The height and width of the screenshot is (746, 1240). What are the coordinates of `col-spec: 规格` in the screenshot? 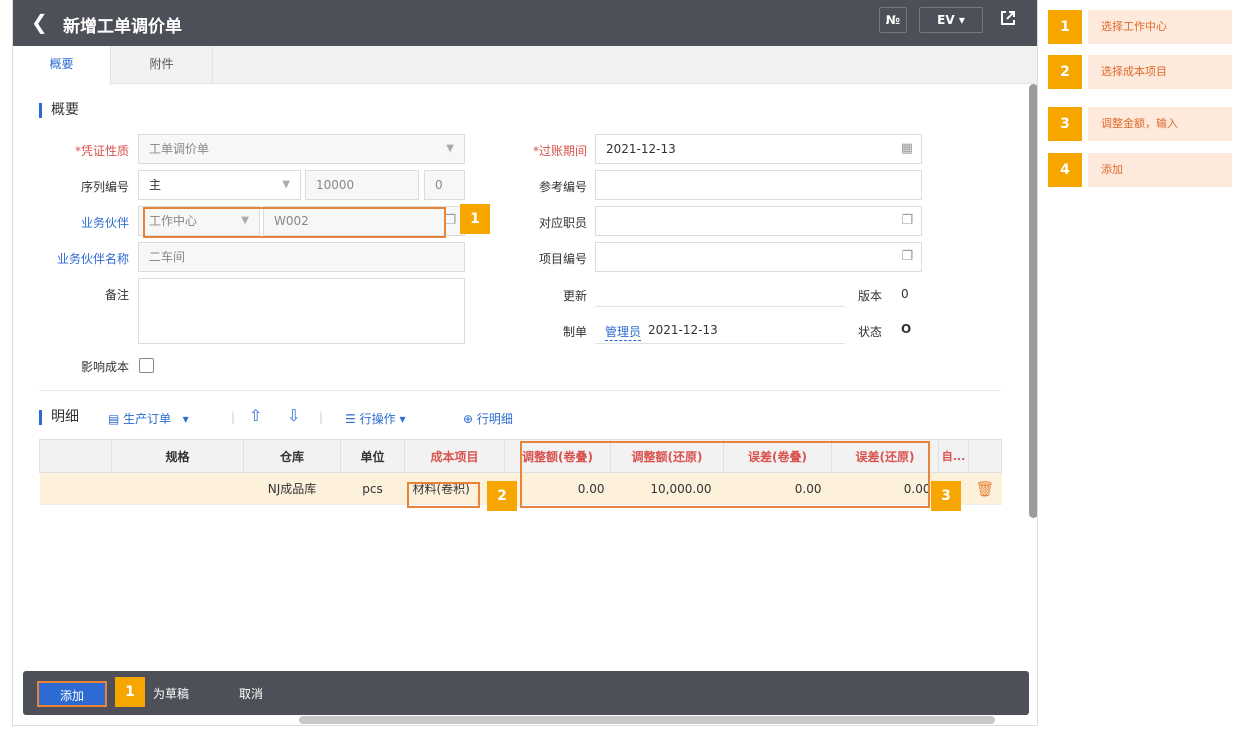 It's located at (177, 456).